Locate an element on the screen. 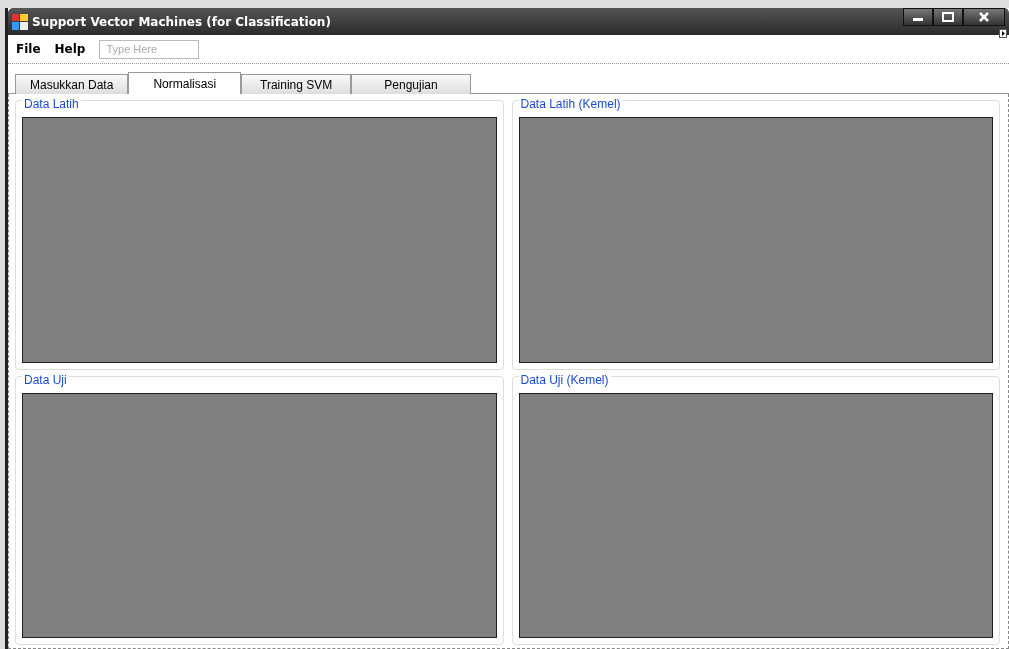 This screenshot has height=649, width=1009. maximize-icon is located at coordinates (948, 17).